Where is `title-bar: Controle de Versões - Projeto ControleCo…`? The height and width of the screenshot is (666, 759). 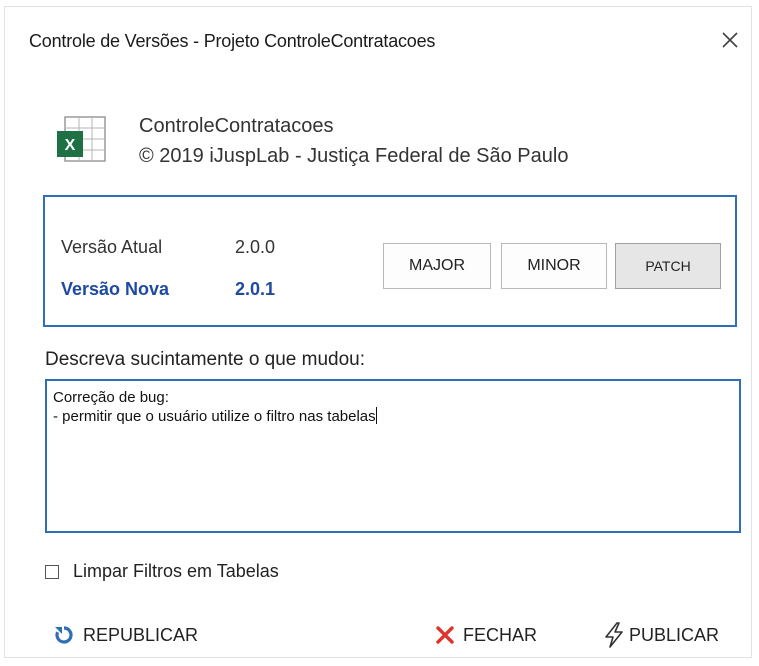 title-bar: Controle de Versões - Projeto ControleCo… is located at coordinates (378, 39).